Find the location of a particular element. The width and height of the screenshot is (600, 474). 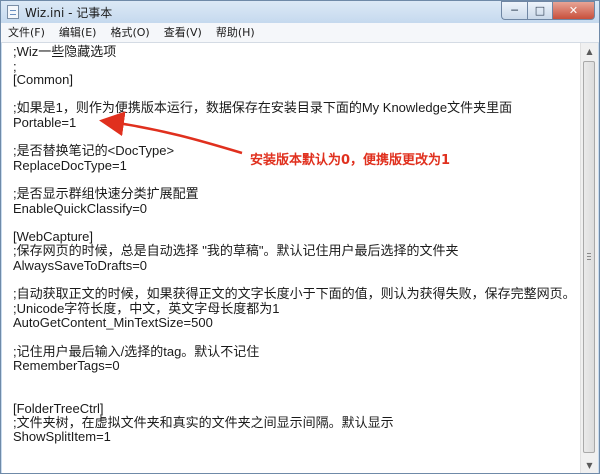

text-line: ;是否显示群组快速分类扩展配置 is located at coordinates (106, 193).